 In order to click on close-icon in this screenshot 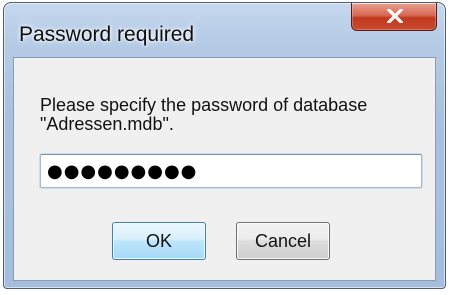, I will do `click(395, 16)`.